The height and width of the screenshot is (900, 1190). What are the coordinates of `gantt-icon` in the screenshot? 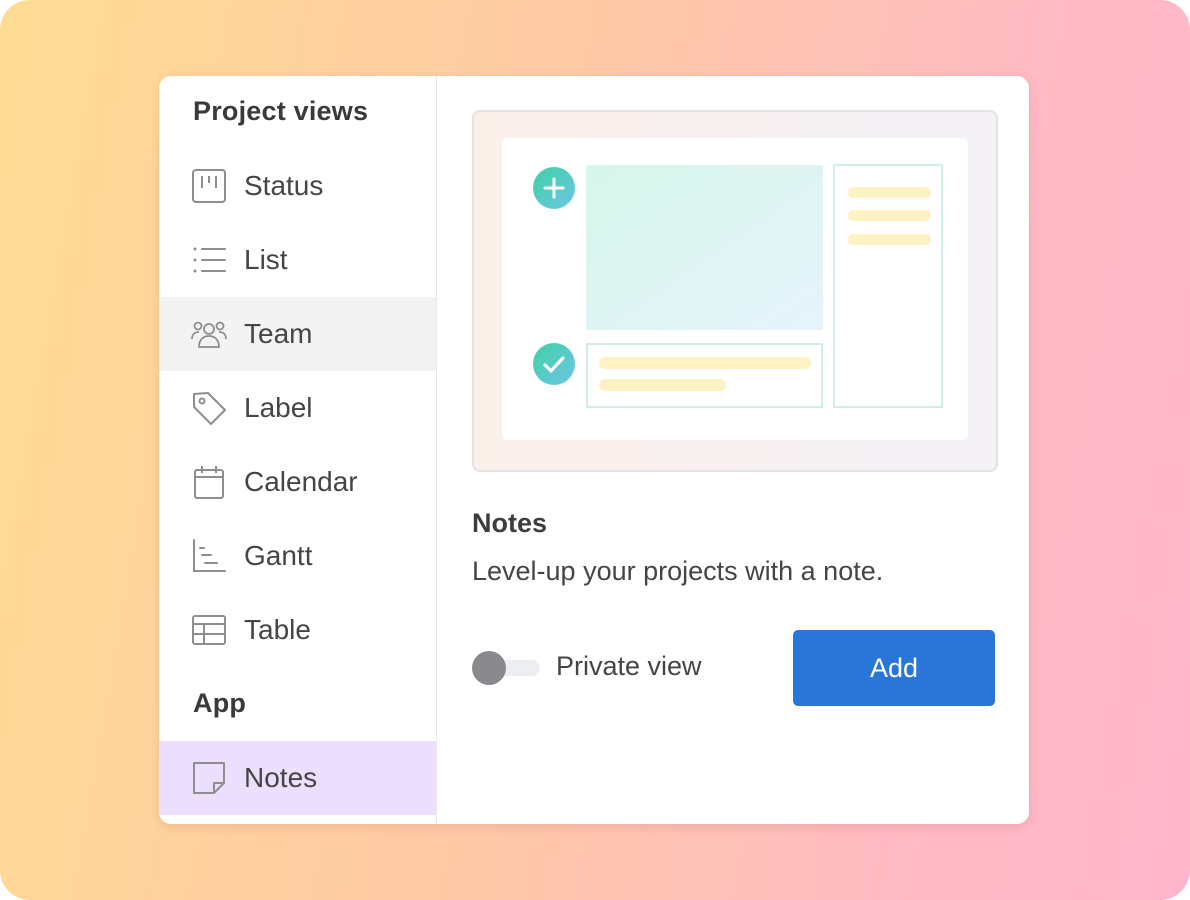 It's located at (209, 556).